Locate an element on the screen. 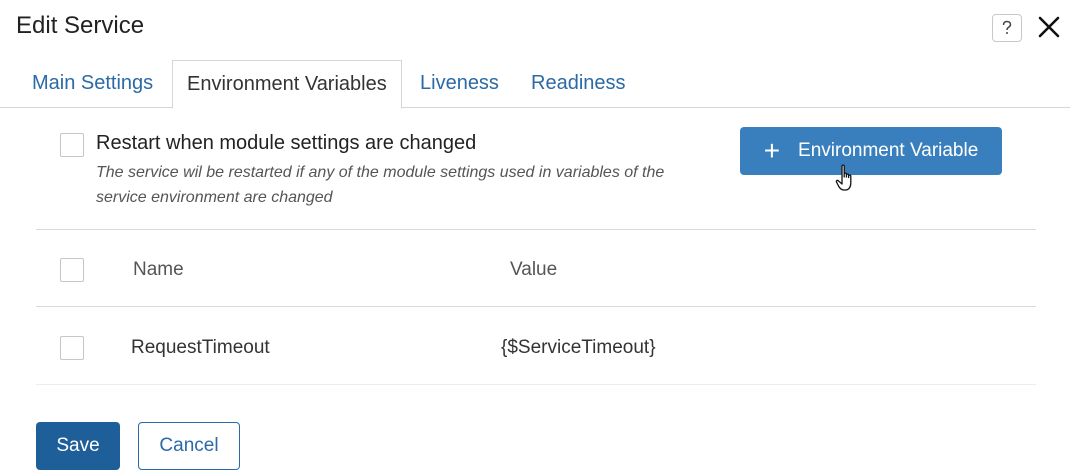 This screenshot has width=1070, height=476. hand-cursor-icon is located at coordinates (843, 177).